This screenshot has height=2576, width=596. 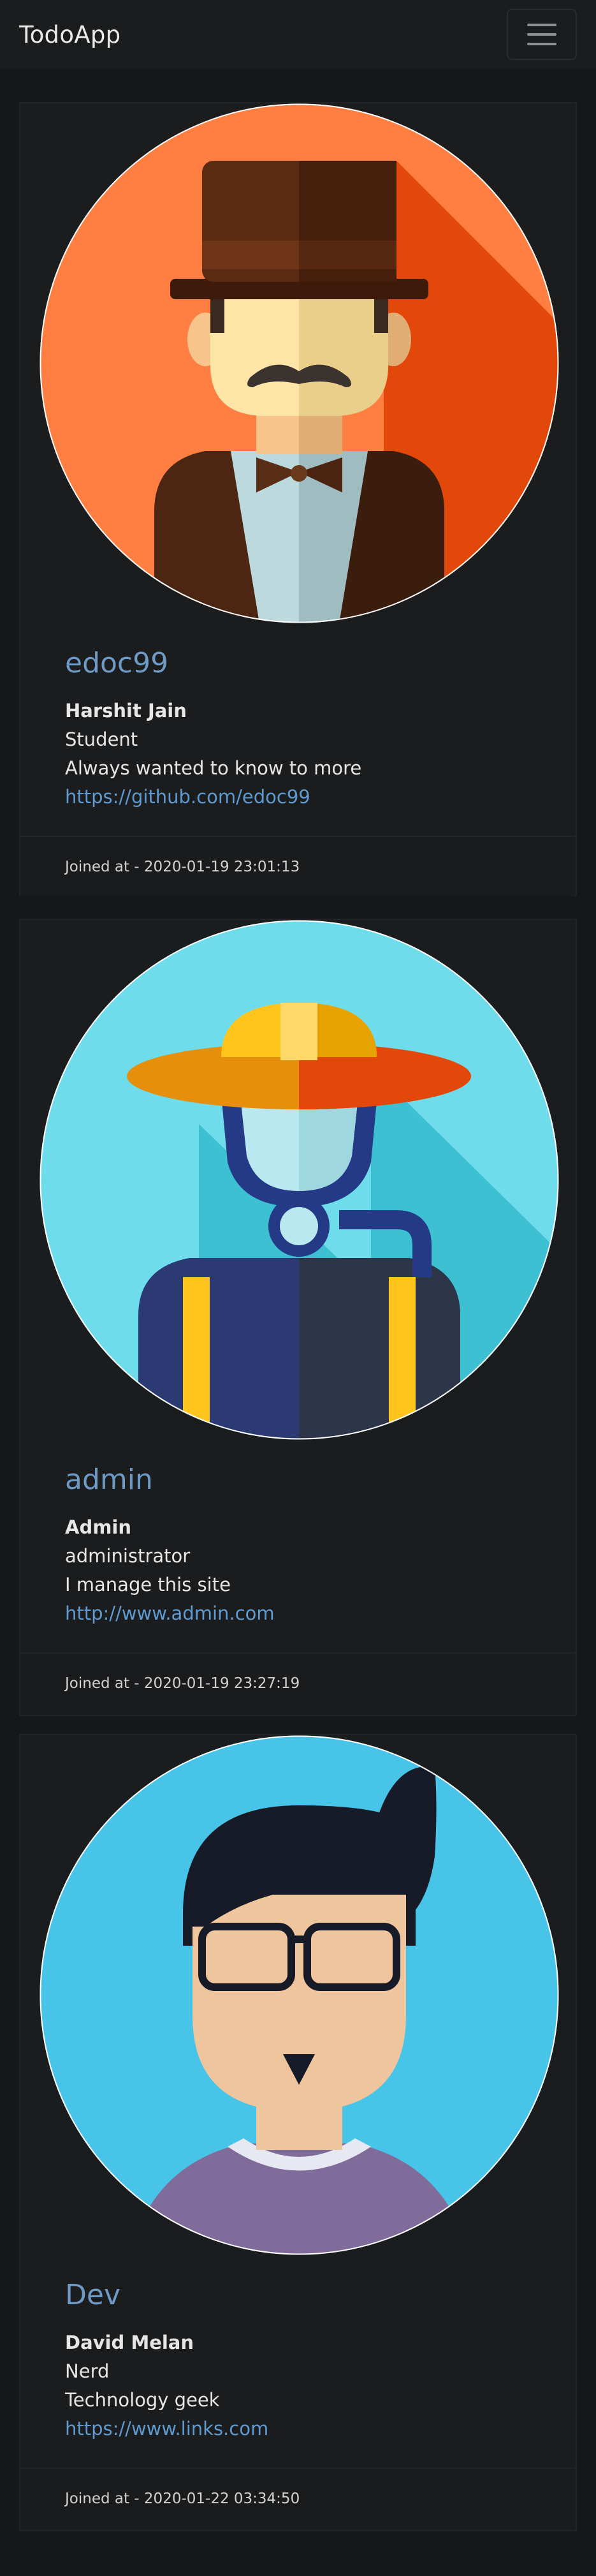 I want to click on username-link: edoc99, so click(x=116, y=663).